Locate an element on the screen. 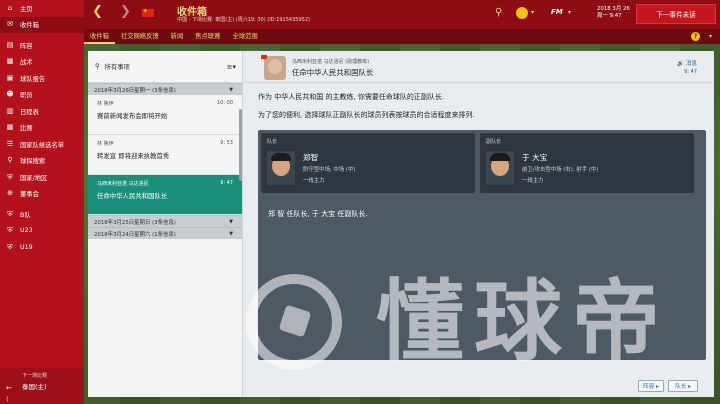 The width and height of the screenshot is (720, 404). list-group-title: 2018年3月25日星期日 (3条信息) is located at coordinates (135, 222).